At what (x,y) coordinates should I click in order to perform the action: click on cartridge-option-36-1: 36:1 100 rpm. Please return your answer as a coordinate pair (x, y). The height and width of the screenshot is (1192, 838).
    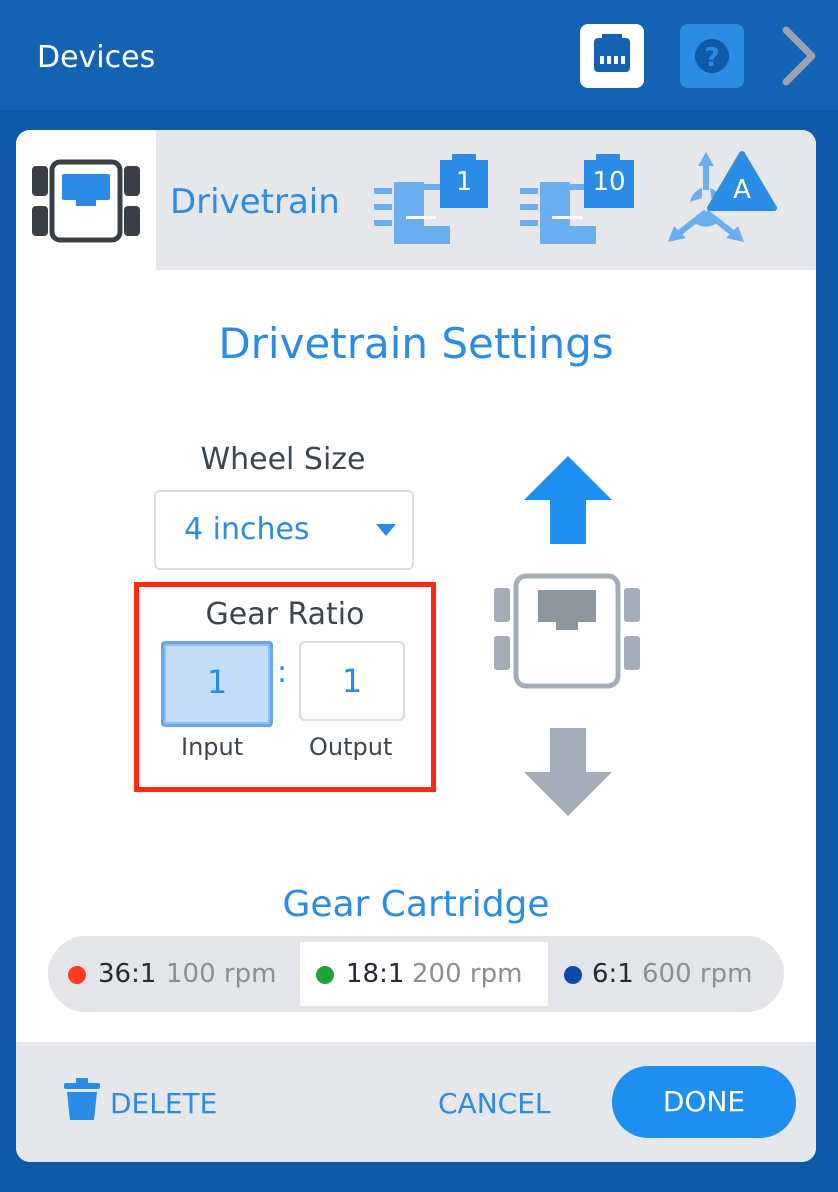
    Looking at the image, I should click on (174, 974).